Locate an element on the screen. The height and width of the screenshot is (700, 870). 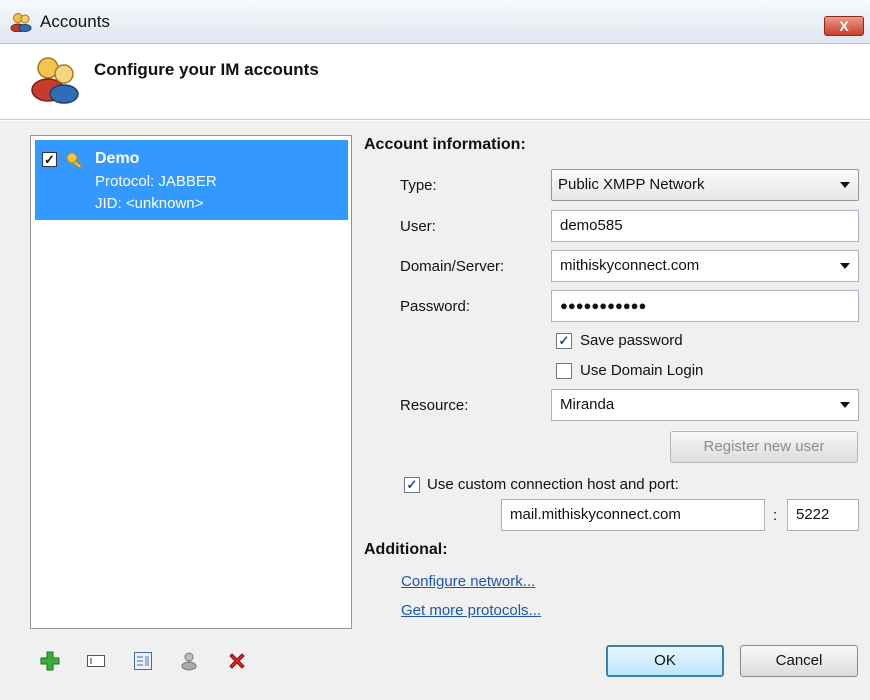
host-input: mail.mithiskyconnect.com is located at coordinates (633, 515).